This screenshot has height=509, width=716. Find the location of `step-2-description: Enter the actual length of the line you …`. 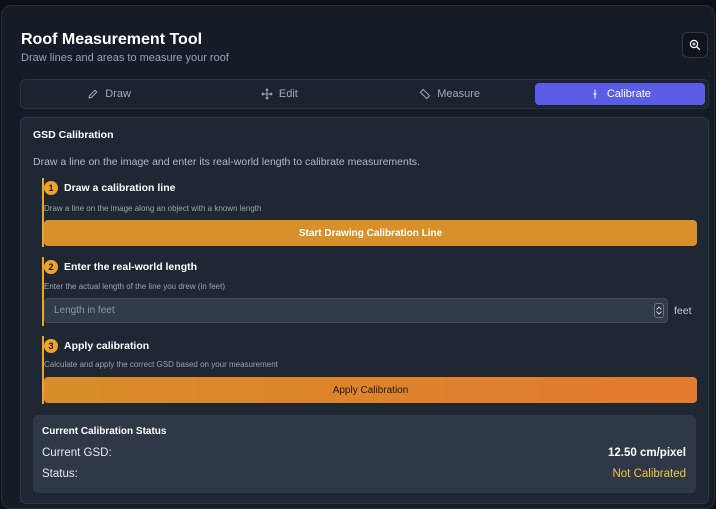

step-2-description: Enter the actual length of the line you … is located at coordinates (134, 286).